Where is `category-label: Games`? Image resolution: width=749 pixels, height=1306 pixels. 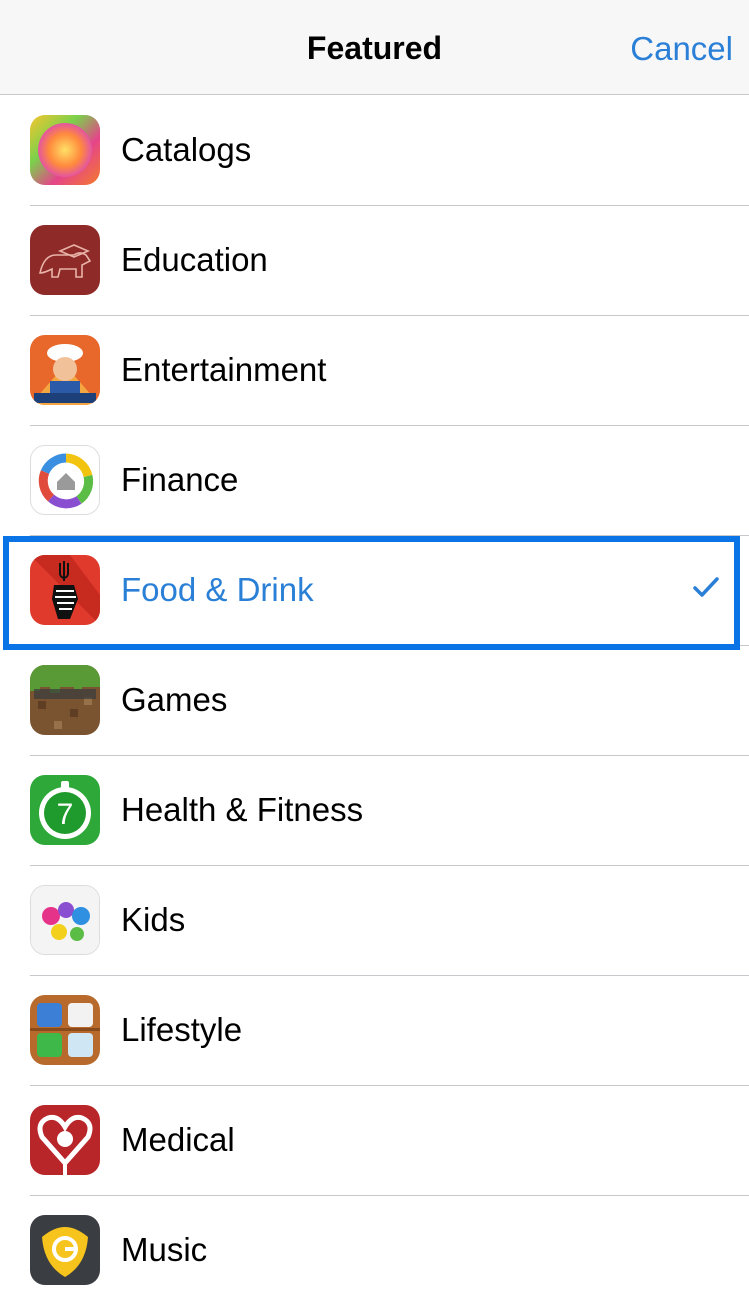
category-label: Games is located at coordinates (174, 699).